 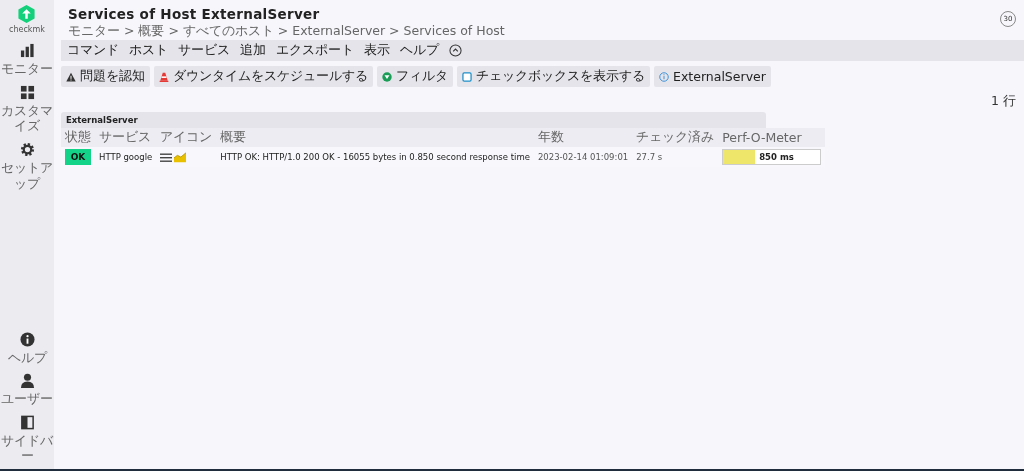 What do you see at coordinates (263, 76) in the screenshot?
I see `action-button: ダウンタイムをスケジュールする` at bounding box center [263, 76].